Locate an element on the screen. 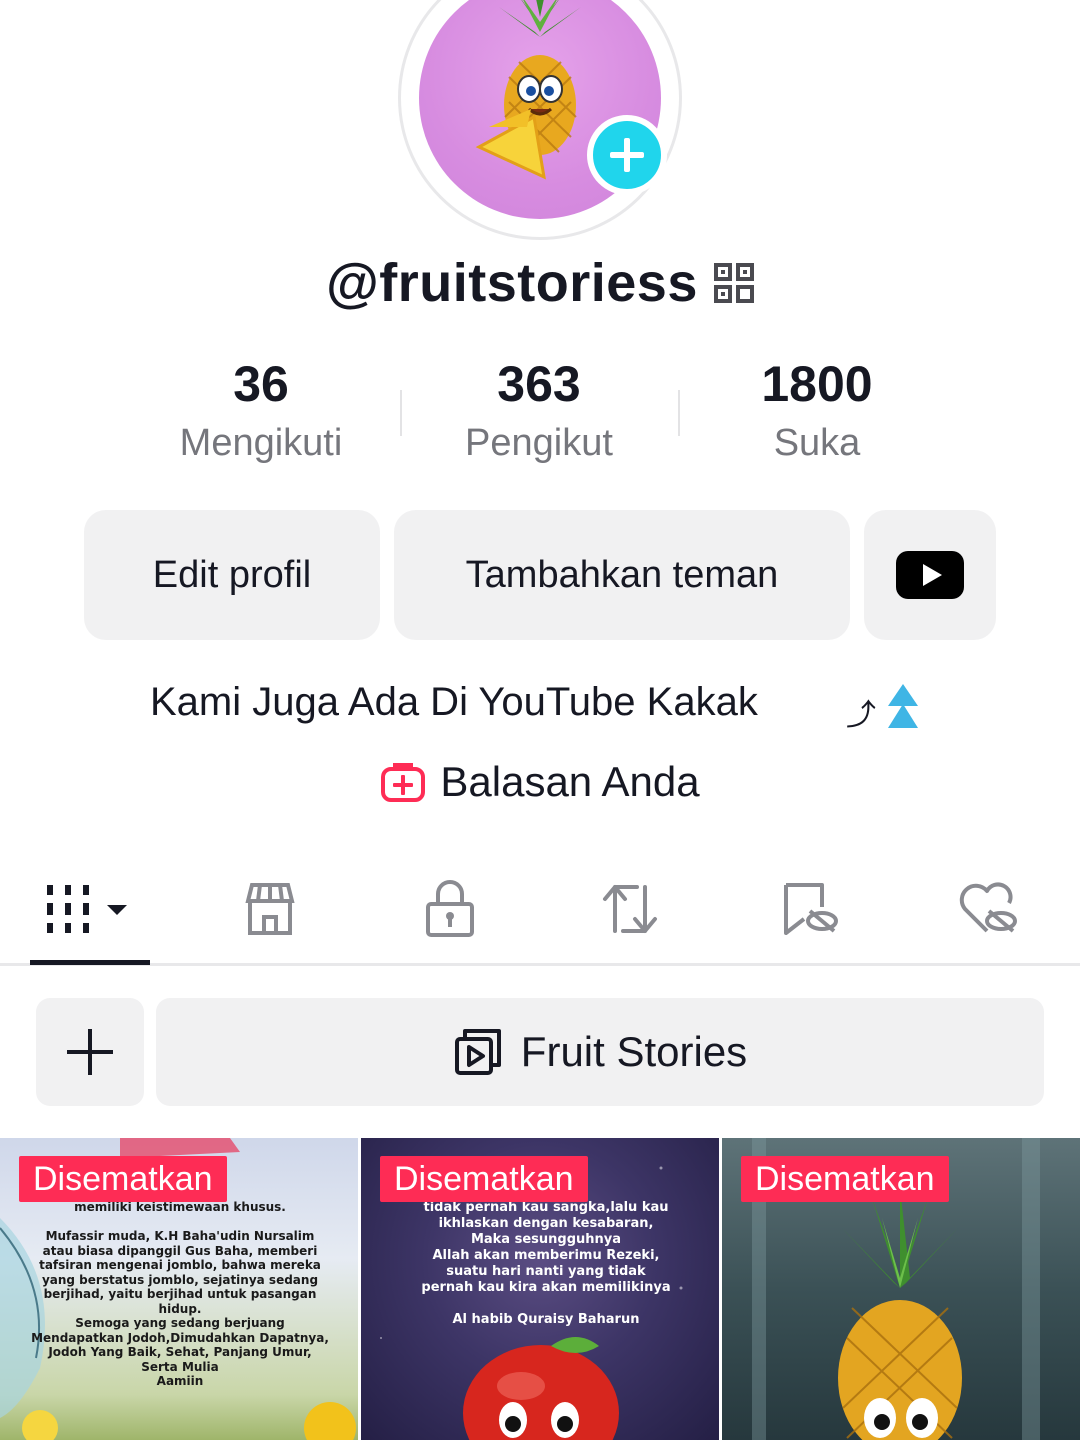  playlist-button: Fruit Stories is located at coordinates (600, 1052).